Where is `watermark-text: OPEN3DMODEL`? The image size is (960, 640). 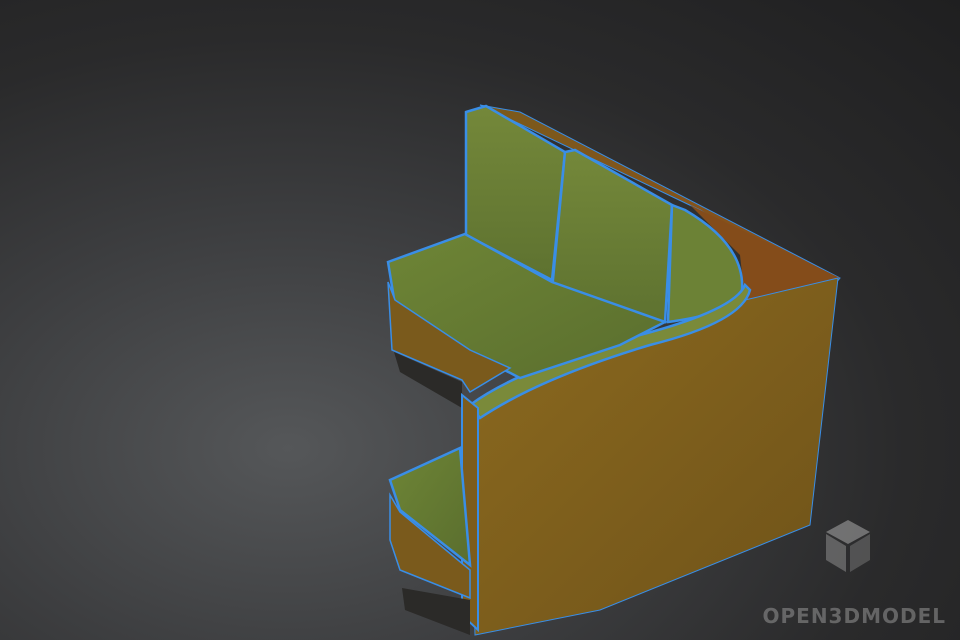
watermark-text: OPEN3DMODEL is located at coordinates (854, 616).